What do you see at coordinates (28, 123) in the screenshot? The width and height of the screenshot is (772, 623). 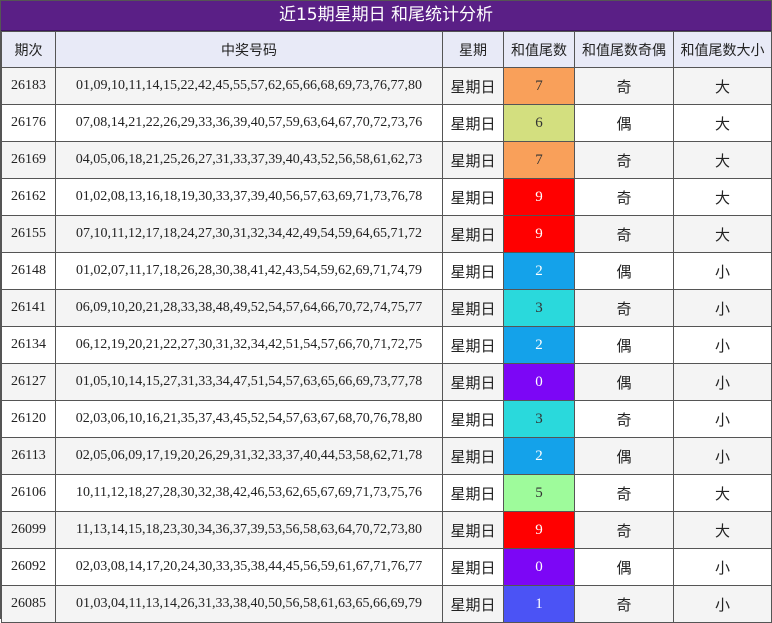 I see `period-cell: 26176` at bounding box center [28, 123].